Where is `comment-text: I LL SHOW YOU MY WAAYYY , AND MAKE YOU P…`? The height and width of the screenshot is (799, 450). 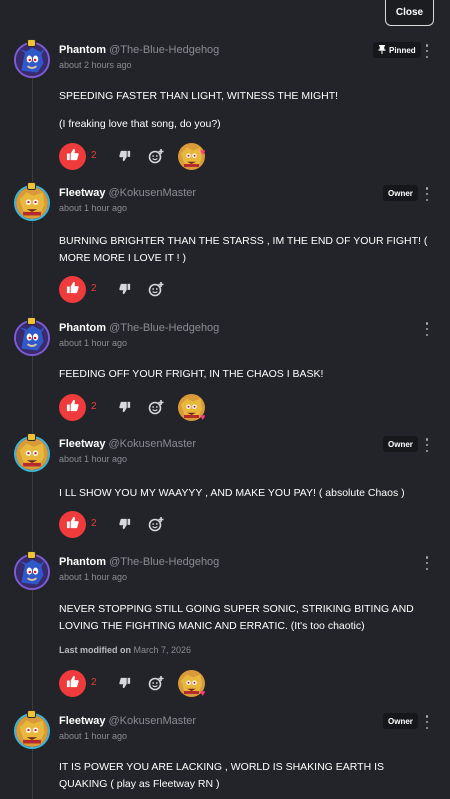 comment-text: I LL SHOW YOU MY WAAYYY , AND MAKE YOU P… is located at coordinates (232, 493).